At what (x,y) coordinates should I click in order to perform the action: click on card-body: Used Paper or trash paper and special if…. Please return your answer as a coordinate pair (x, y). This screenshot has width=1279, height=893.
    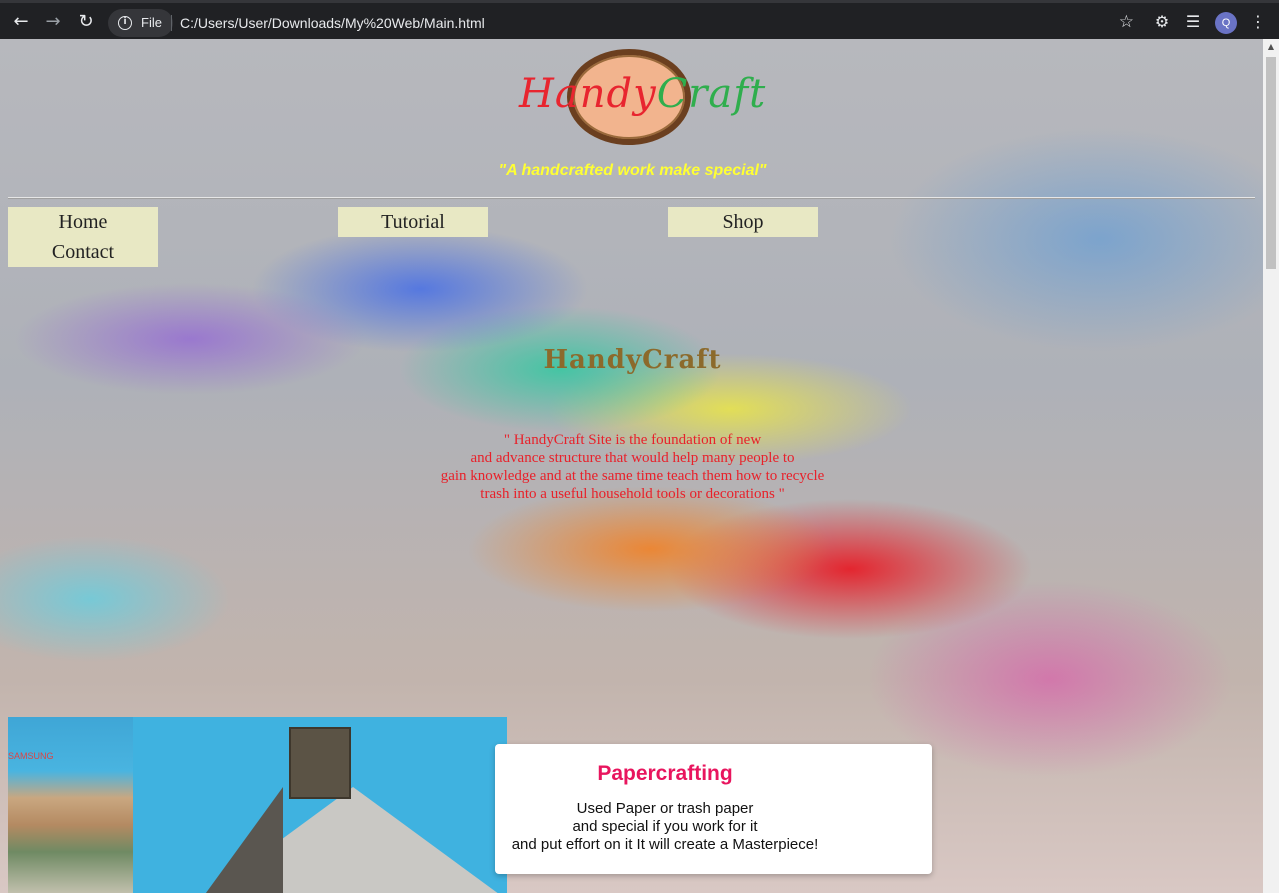
    Looking at the image, I should click on (665, 827).